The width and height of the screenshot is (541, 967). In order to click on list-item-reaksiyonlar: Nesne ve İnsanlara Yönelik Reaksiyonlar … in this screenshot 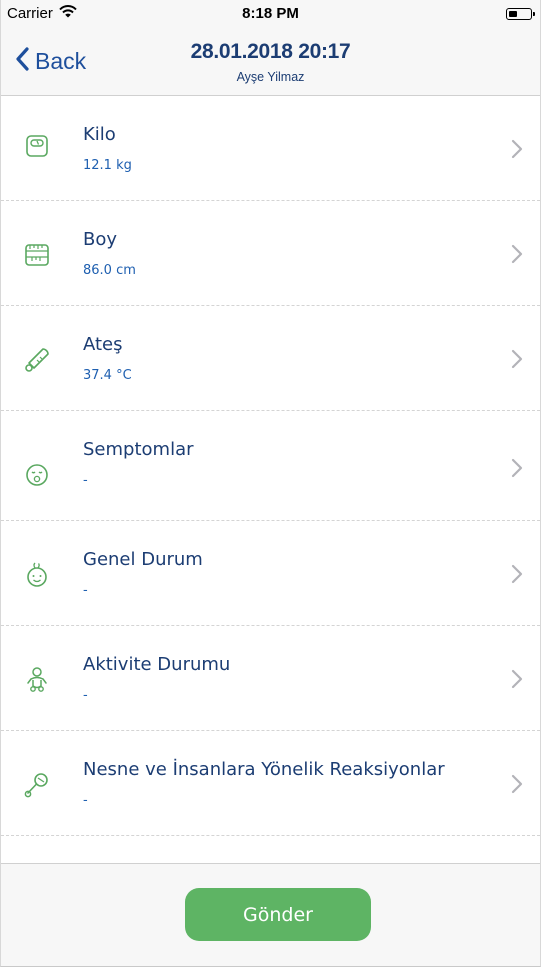, I will do `click(270, 783)`.